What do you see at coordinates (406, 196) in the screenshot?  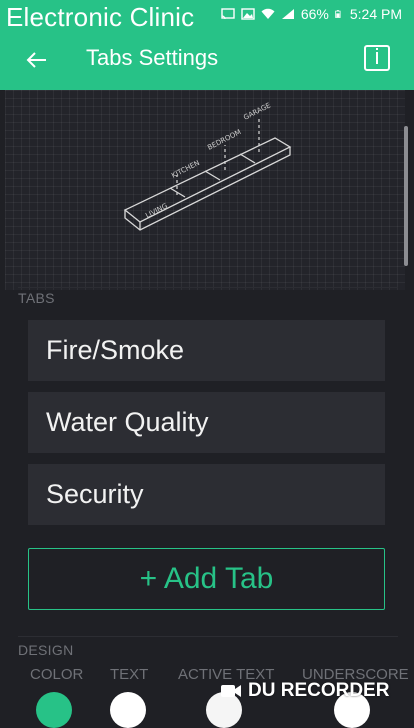 I see `scrollbar` at bounding box center [406, 196].